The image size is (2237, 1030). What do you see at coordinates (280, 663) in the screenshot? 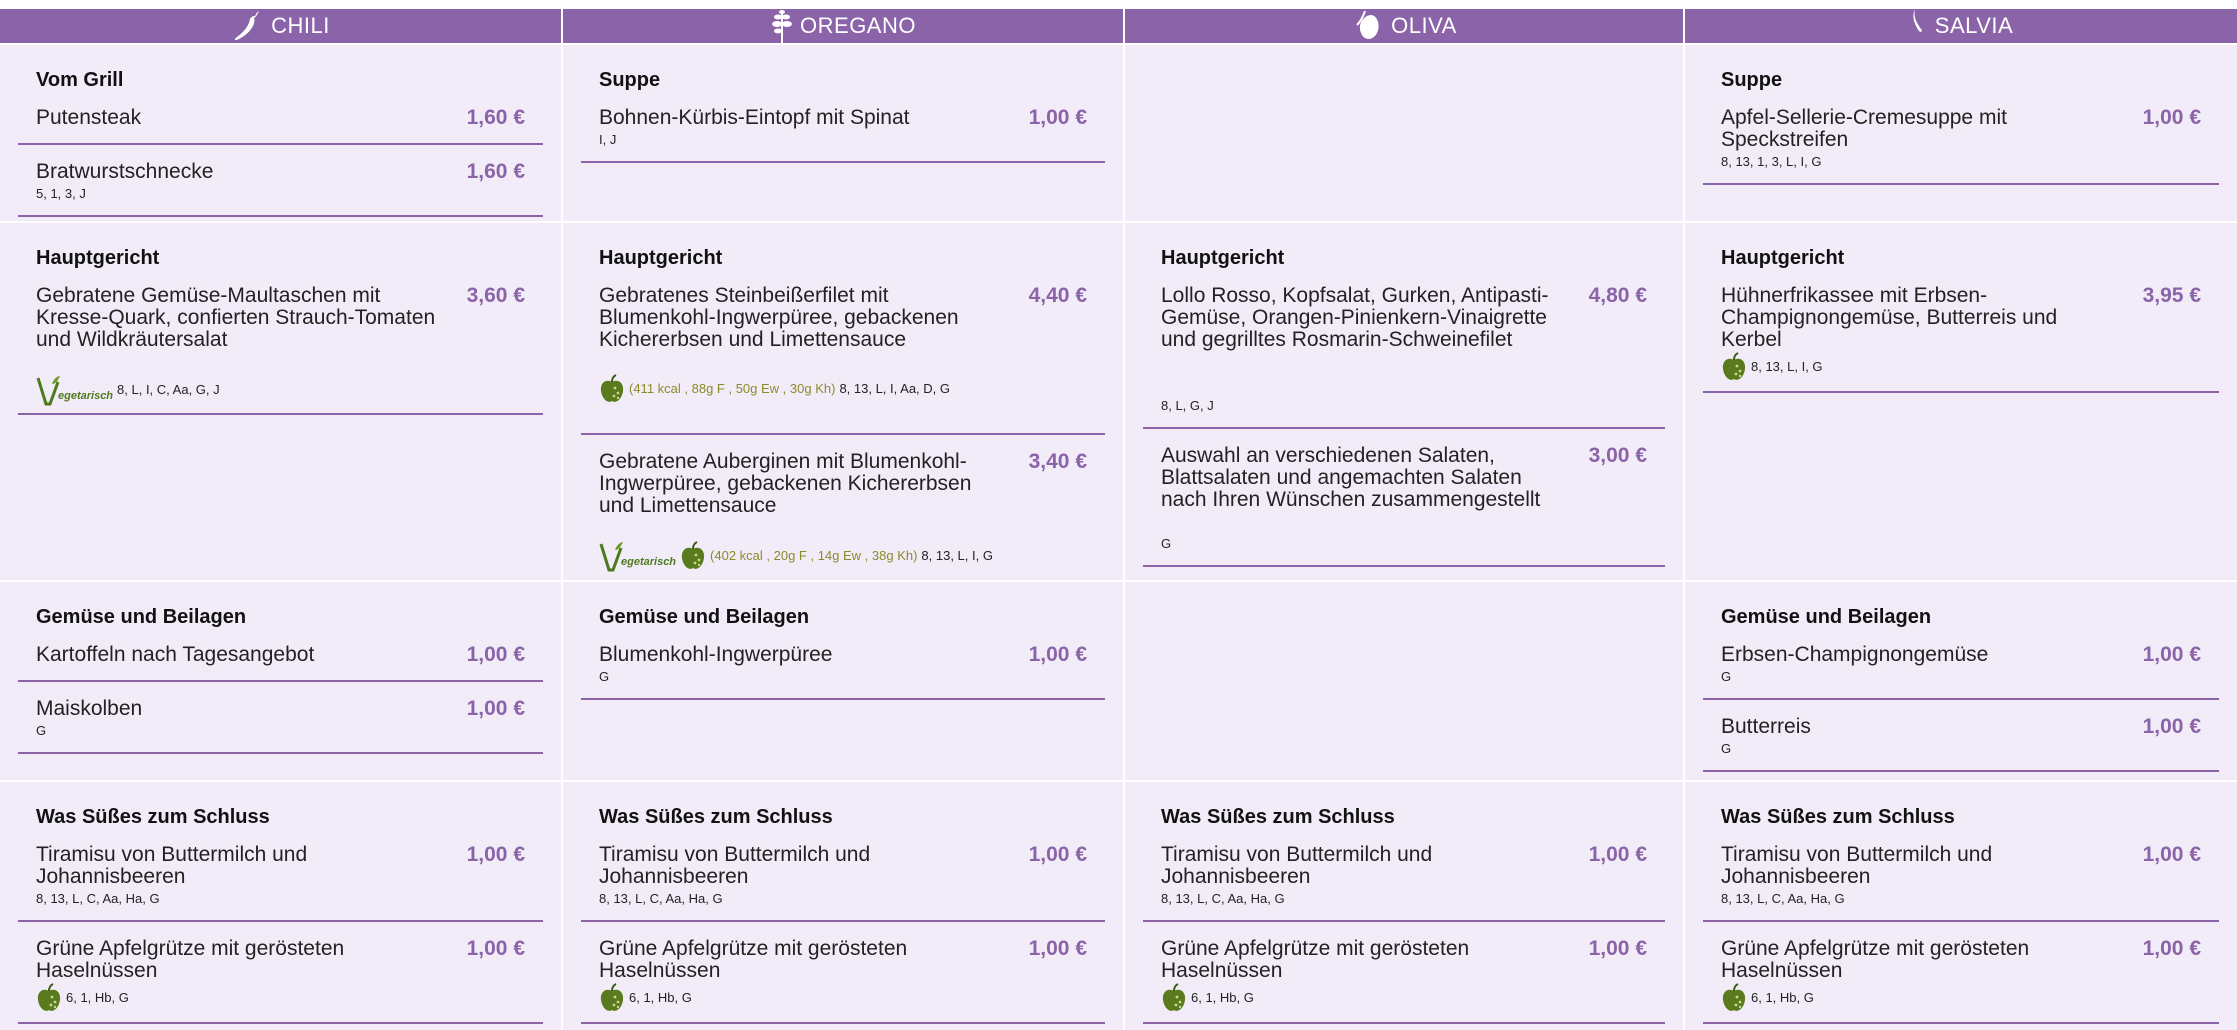
I see `menu-item: Kartoffeln nach Tagesangebot 1,00 €` at bounding box center [280, 663].